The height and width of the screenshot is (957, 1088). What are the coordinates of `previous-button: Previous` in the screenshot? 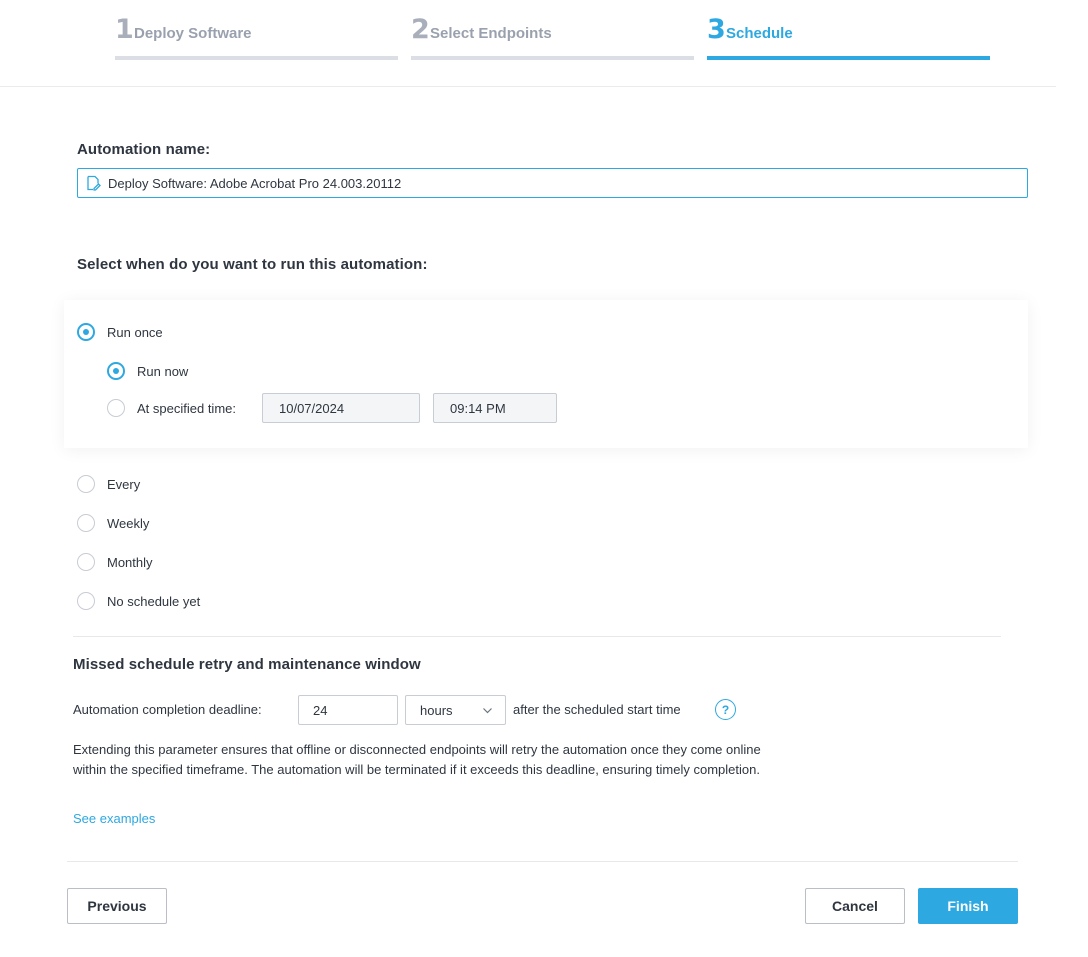 It's located at (117, 906).